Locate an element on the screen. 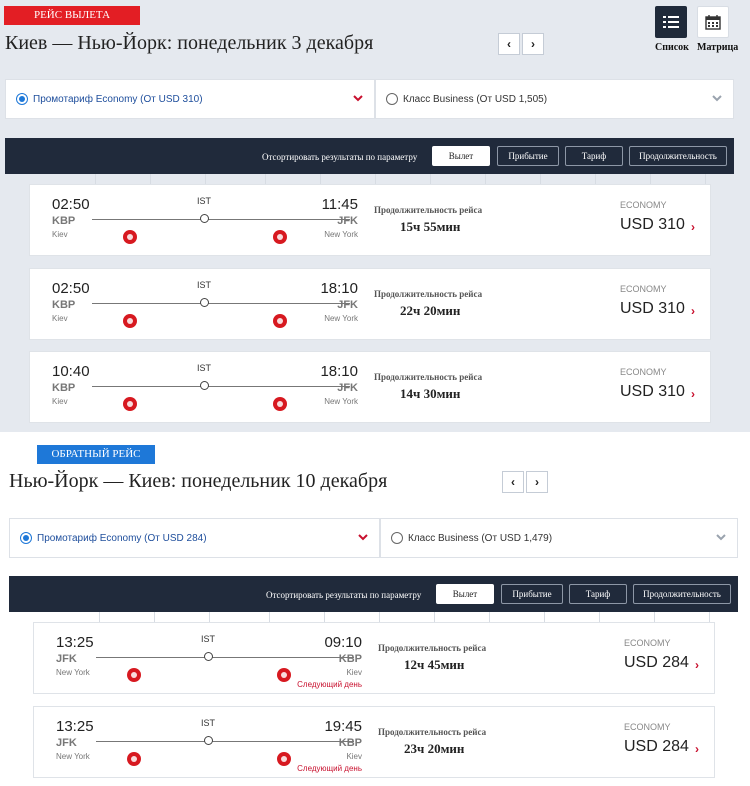  flight-duration: 22ч 20мин is located at coordinates (430, 310).